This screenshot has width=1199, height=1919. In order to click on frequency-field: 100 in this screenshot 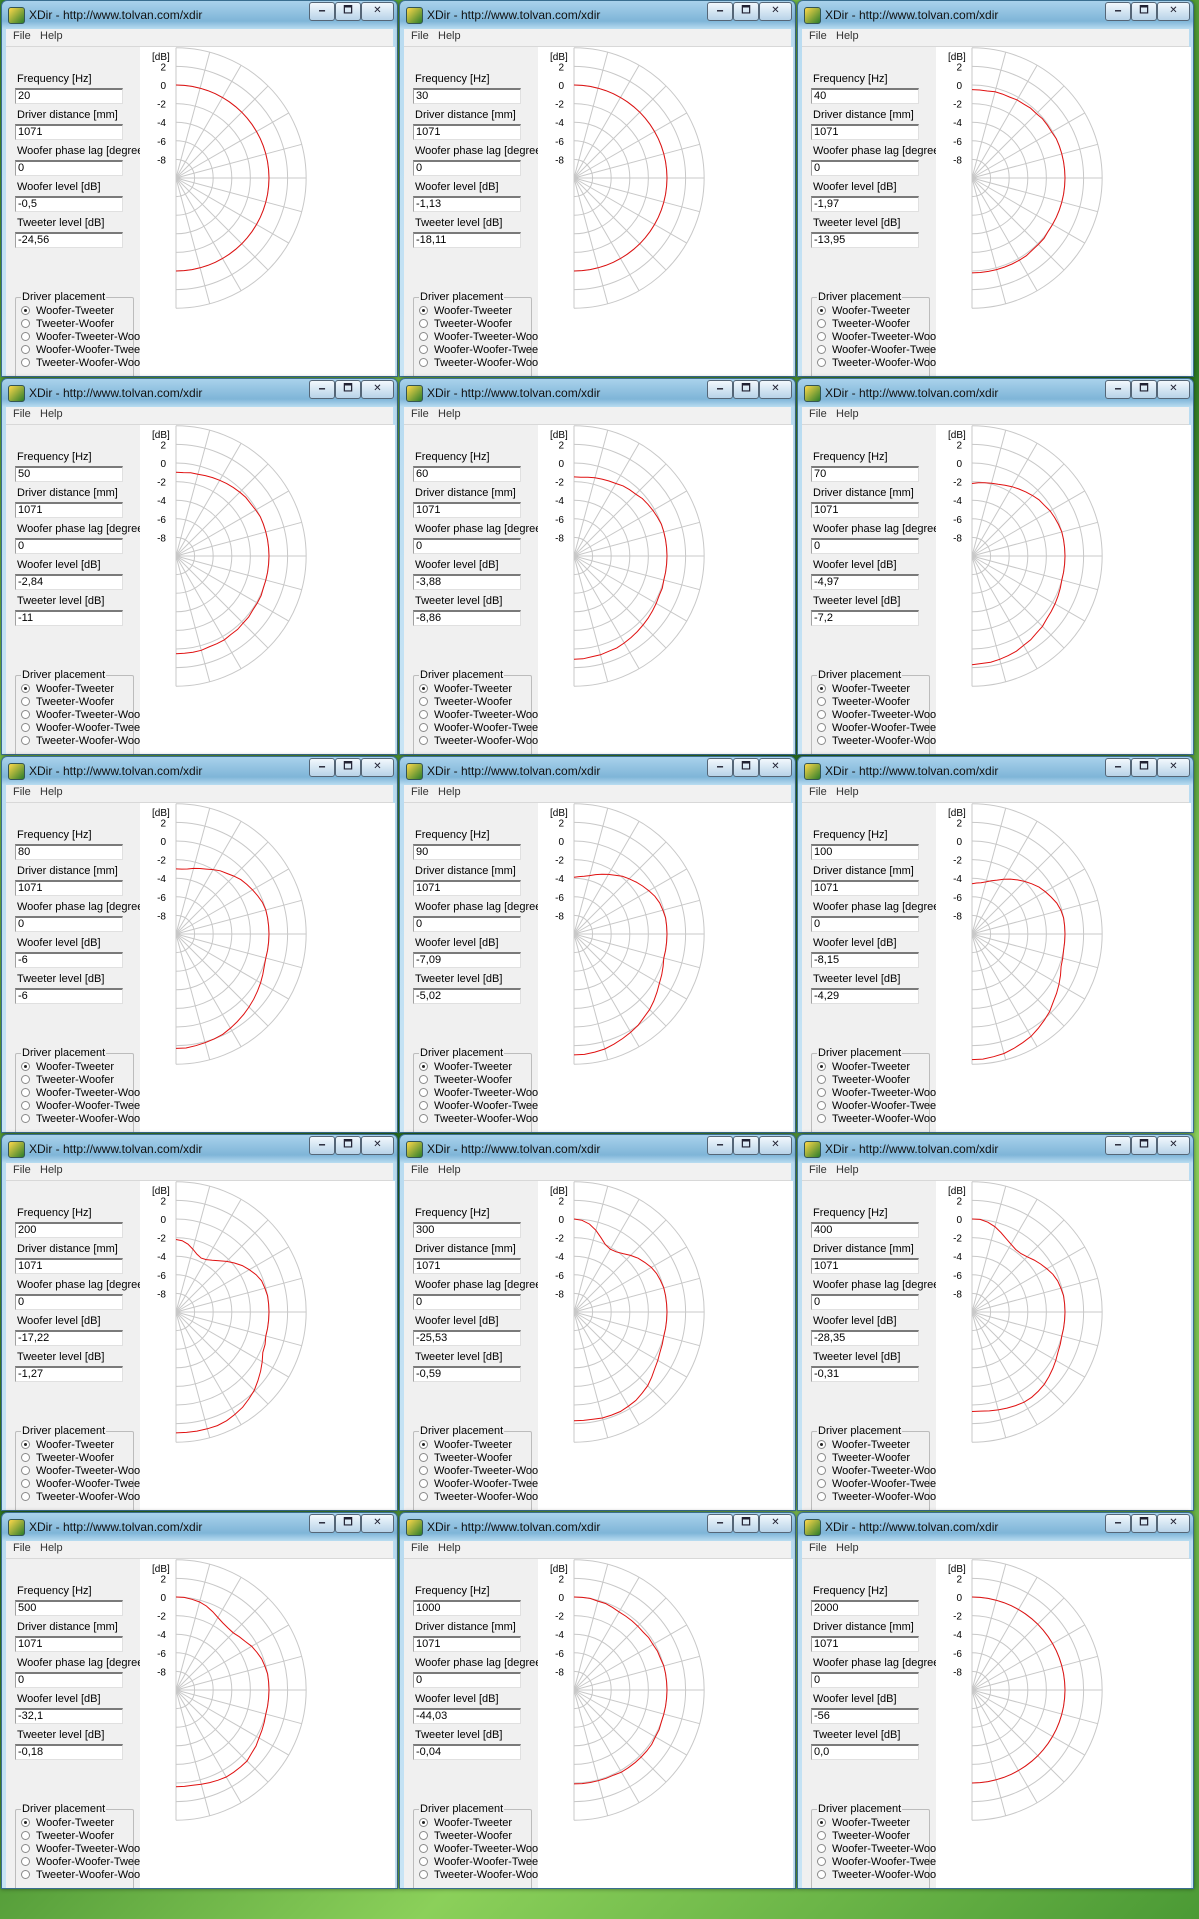, I will do `click(865, 852)`.